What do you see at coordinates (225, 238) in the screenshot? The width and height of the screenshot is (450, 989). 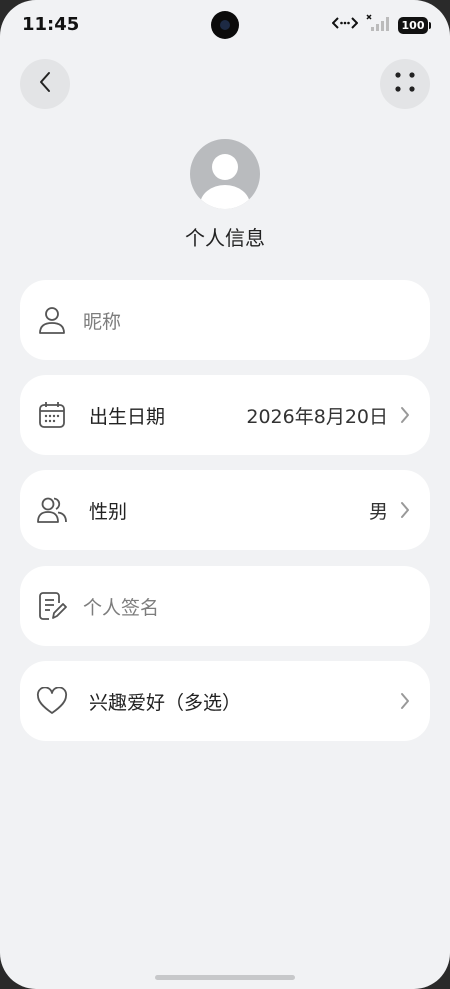 I see `page-title: 个人信息` at bounding box center [225, 238].